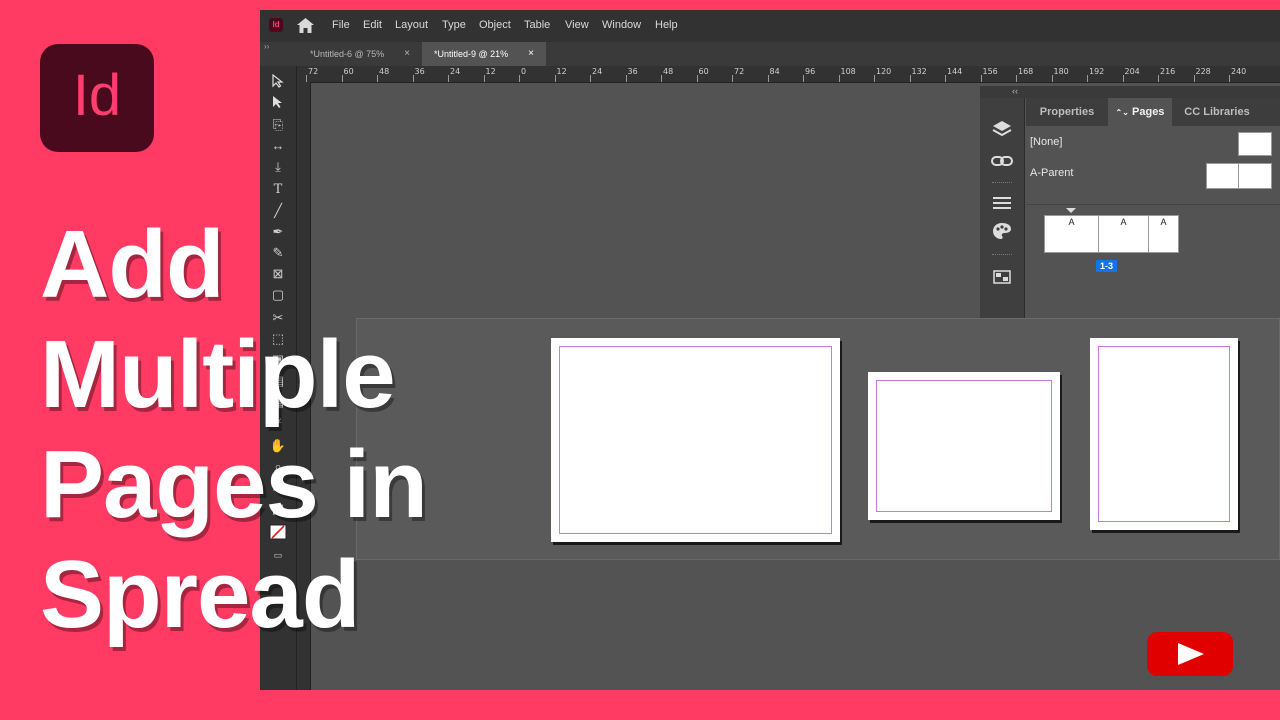 Image resolution: width=1280 pixels, height=720 pixels. I want to click on title-line-2: Multiple, so click(218, 374).